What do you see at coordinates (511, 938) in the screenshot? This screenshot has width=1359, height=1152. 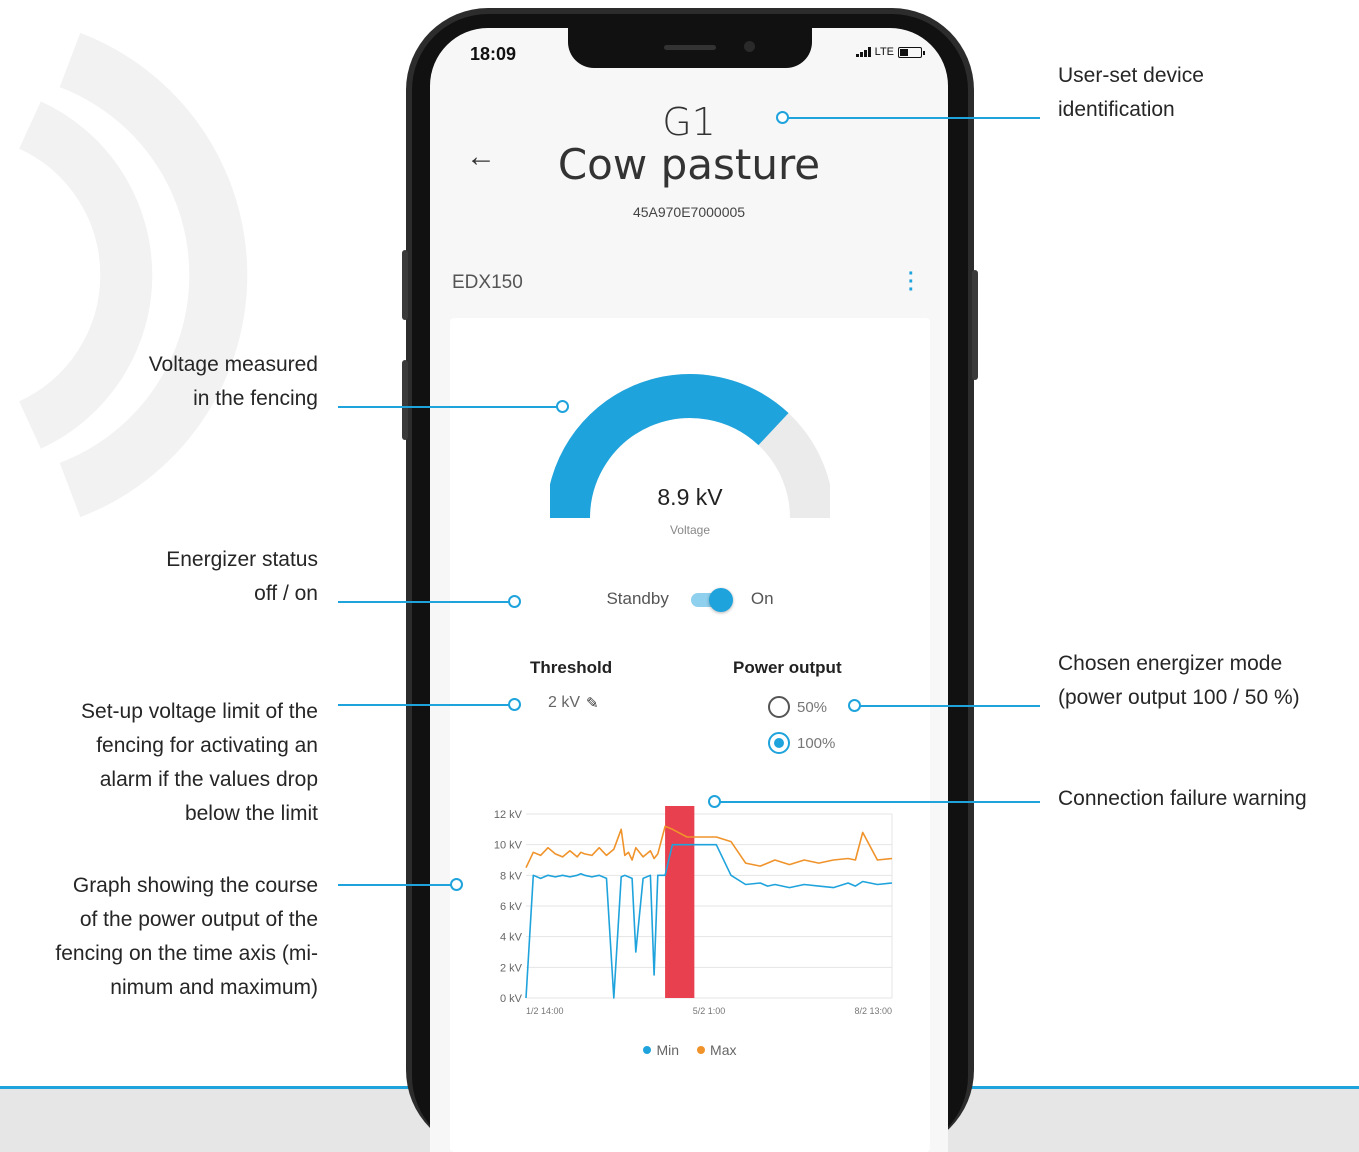 I see `y-tick-label: 4 kV` at bounding box center [511, 938].